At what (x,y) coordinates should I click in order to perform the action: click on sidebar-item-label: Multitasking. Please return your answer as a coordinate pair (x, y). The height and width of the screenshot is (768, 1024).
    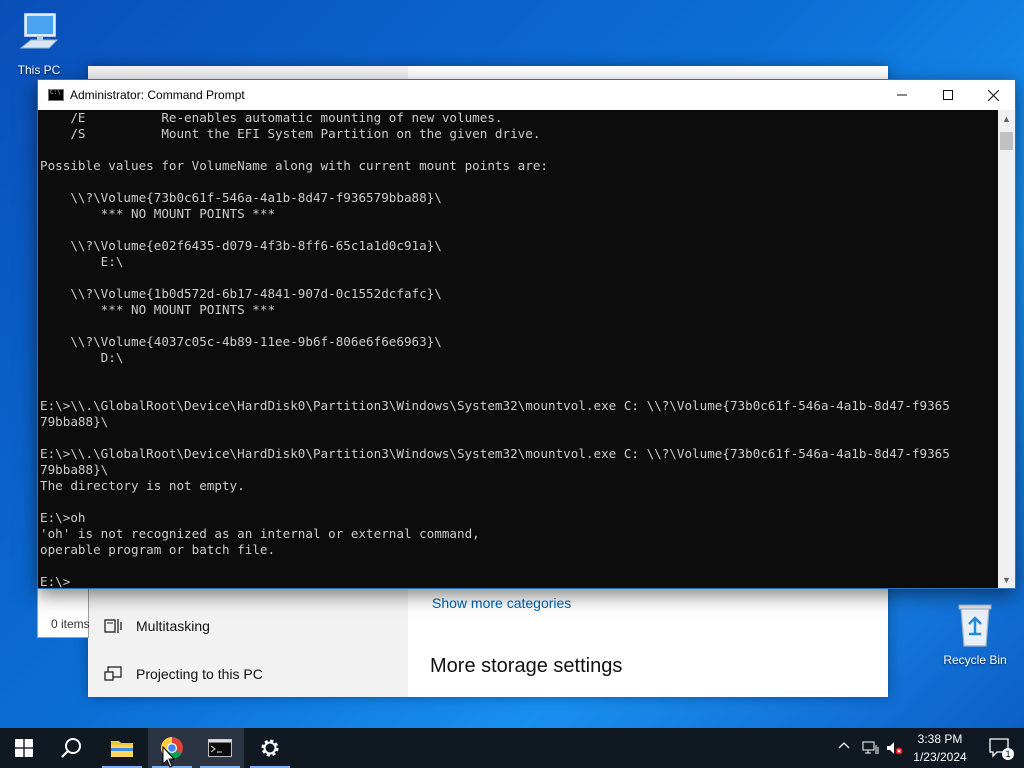
    Looking at the image, I should click on (173, 626).